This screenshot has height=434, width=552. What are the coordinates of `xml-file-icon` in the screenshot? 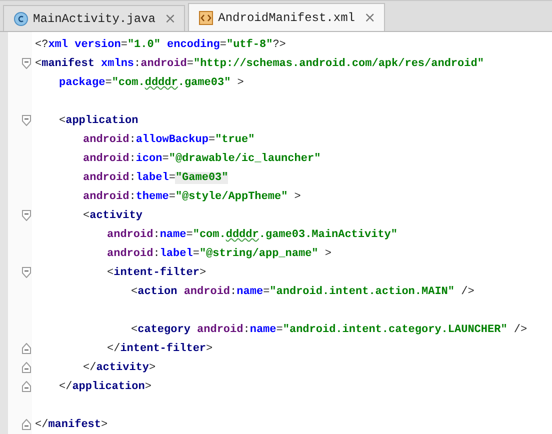 It's located at (206, 17).